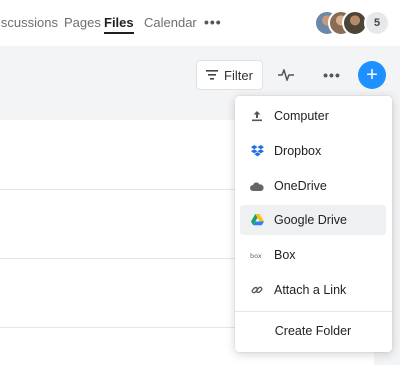 The width and height of the screenshot is (400, 365). I want to click on menu-item-box: box Box, so click(313, 255).